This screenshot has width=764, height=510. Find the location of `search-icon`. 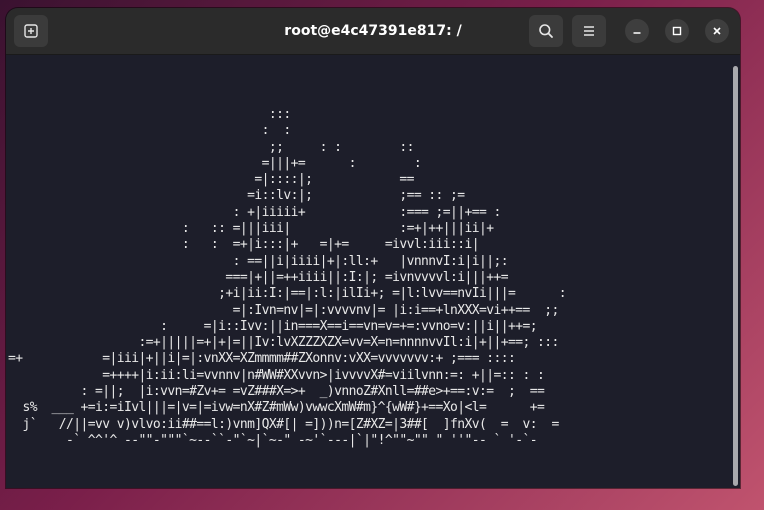

search-icon is located at coordinates (546, 31).